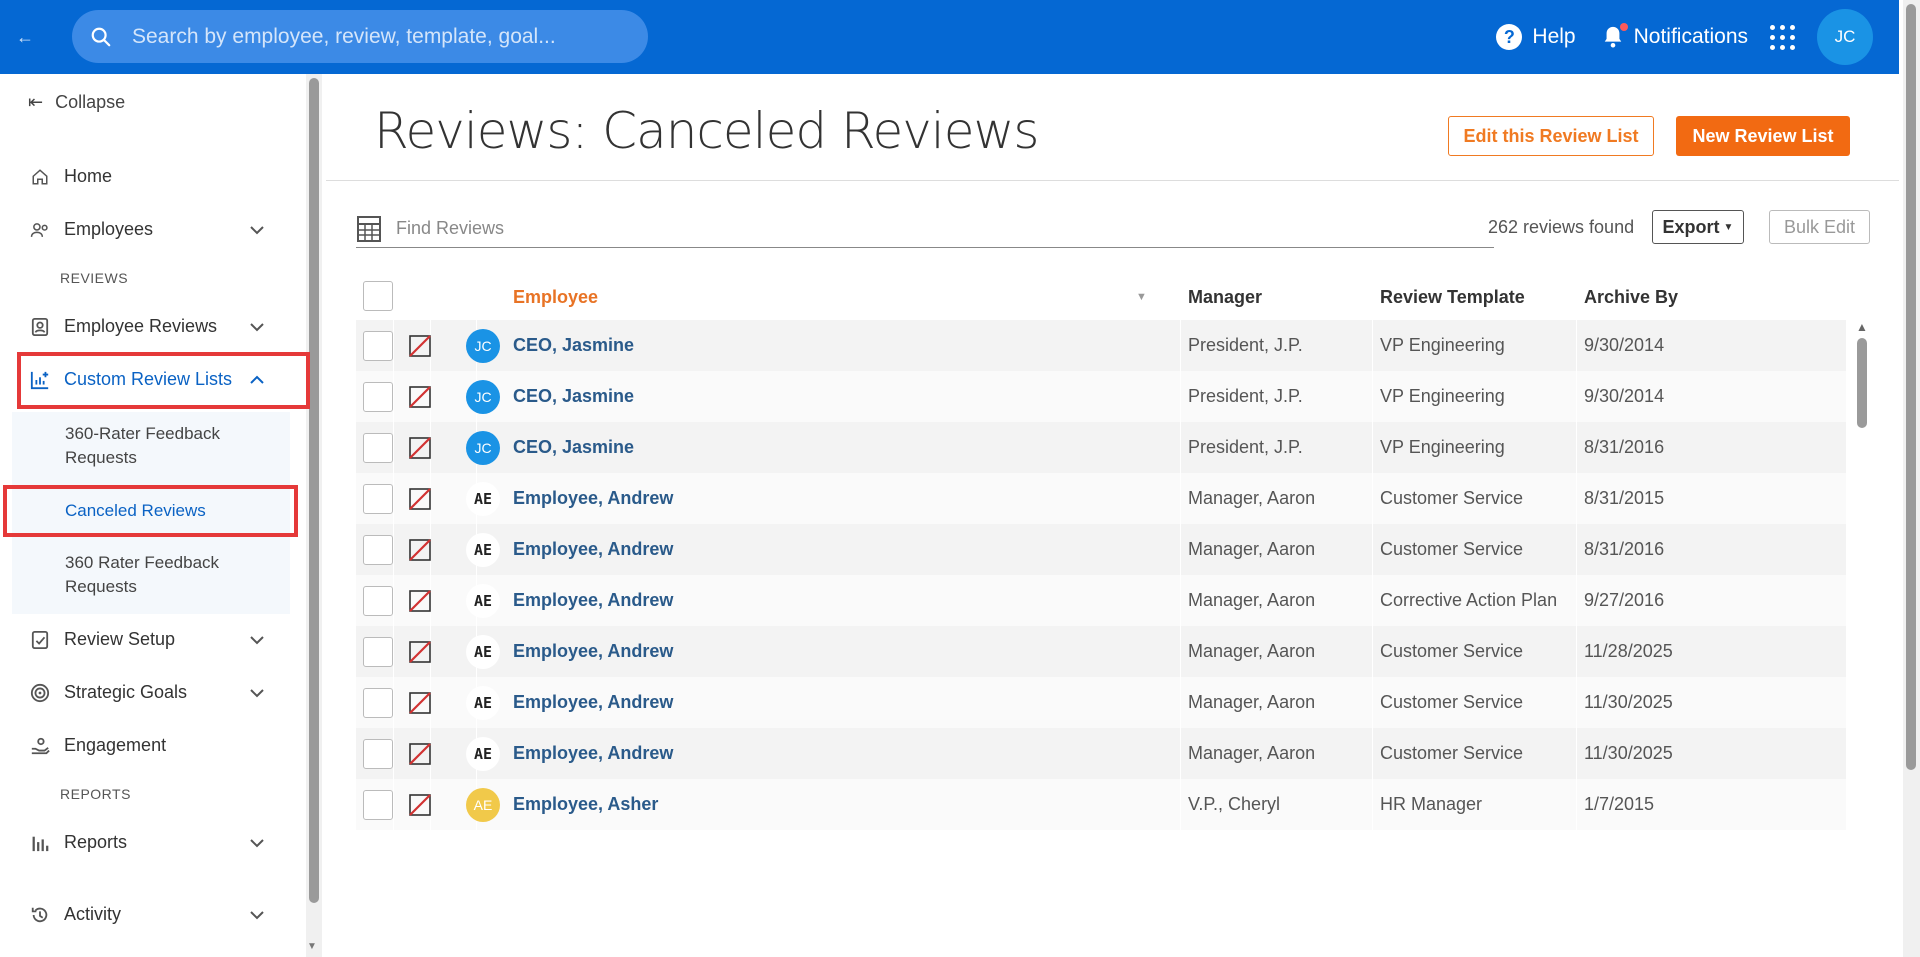 Image resolution: width=1920 pixels, height=957 pixels. I want to click on sidebar-item-review-setup: Review Setup, so click(150, 639).